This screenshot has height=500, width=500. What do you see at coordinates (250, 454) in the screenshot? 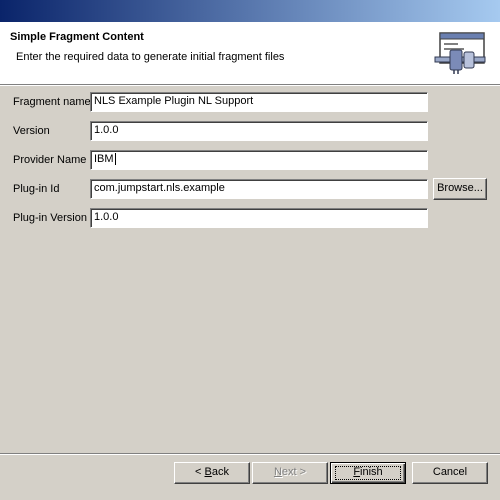
I see `footer-divider-highlight` at bounding box center [250, 454].